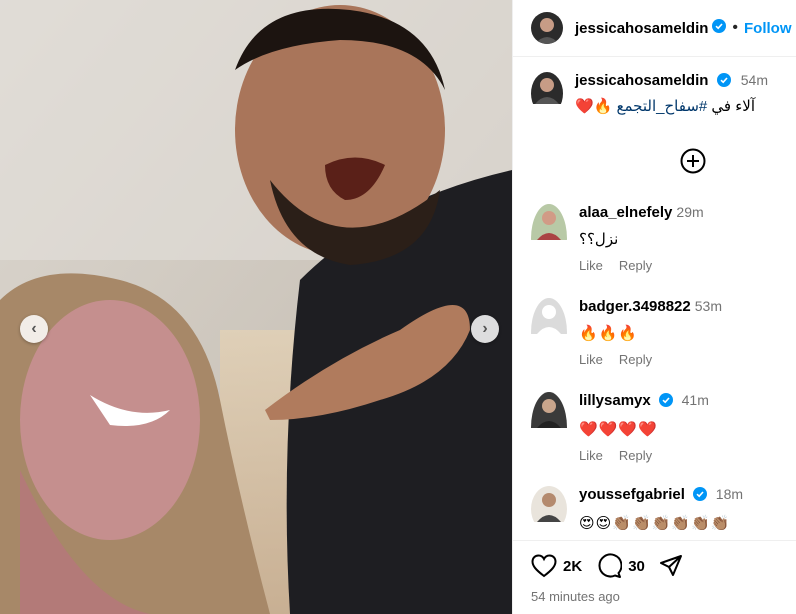 This screenshot has width=796, height=614. What do you see at coordinates (632, 494) in the screenshot?
I see `commenter-username: youssefgabriel` at bounding box center [632, 494].